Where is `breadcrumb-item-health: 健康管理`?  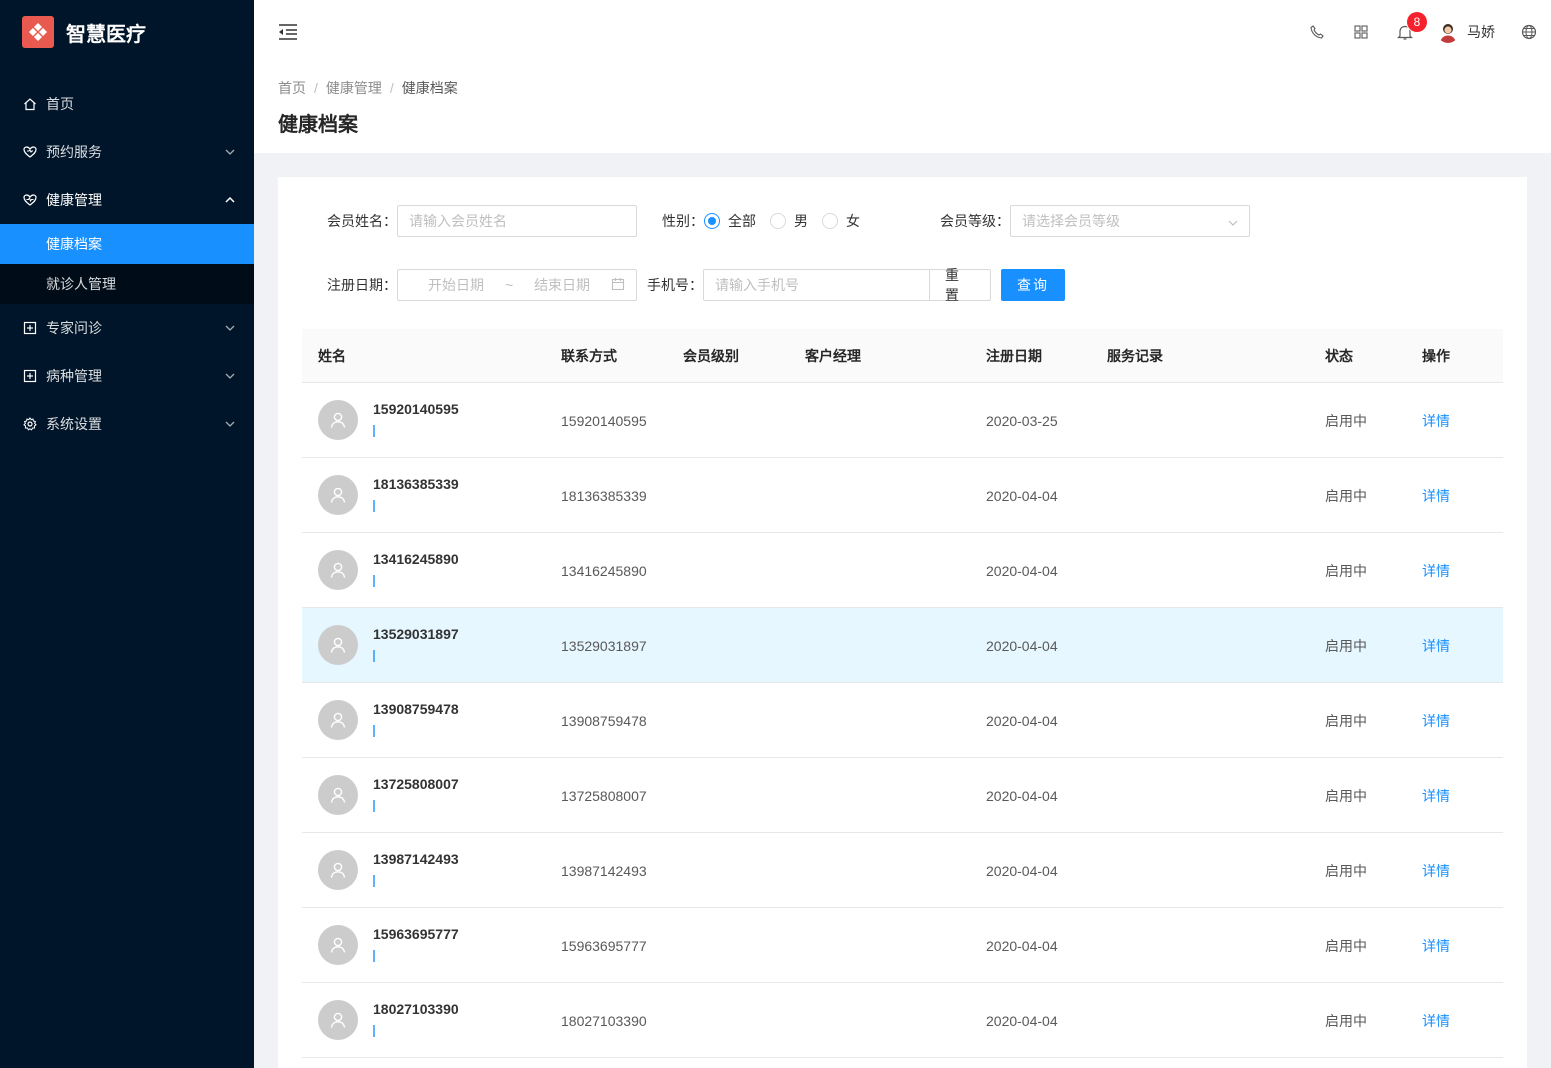
breadcrumb-item-health: 健康管理 is located at coordinates (354, 88).